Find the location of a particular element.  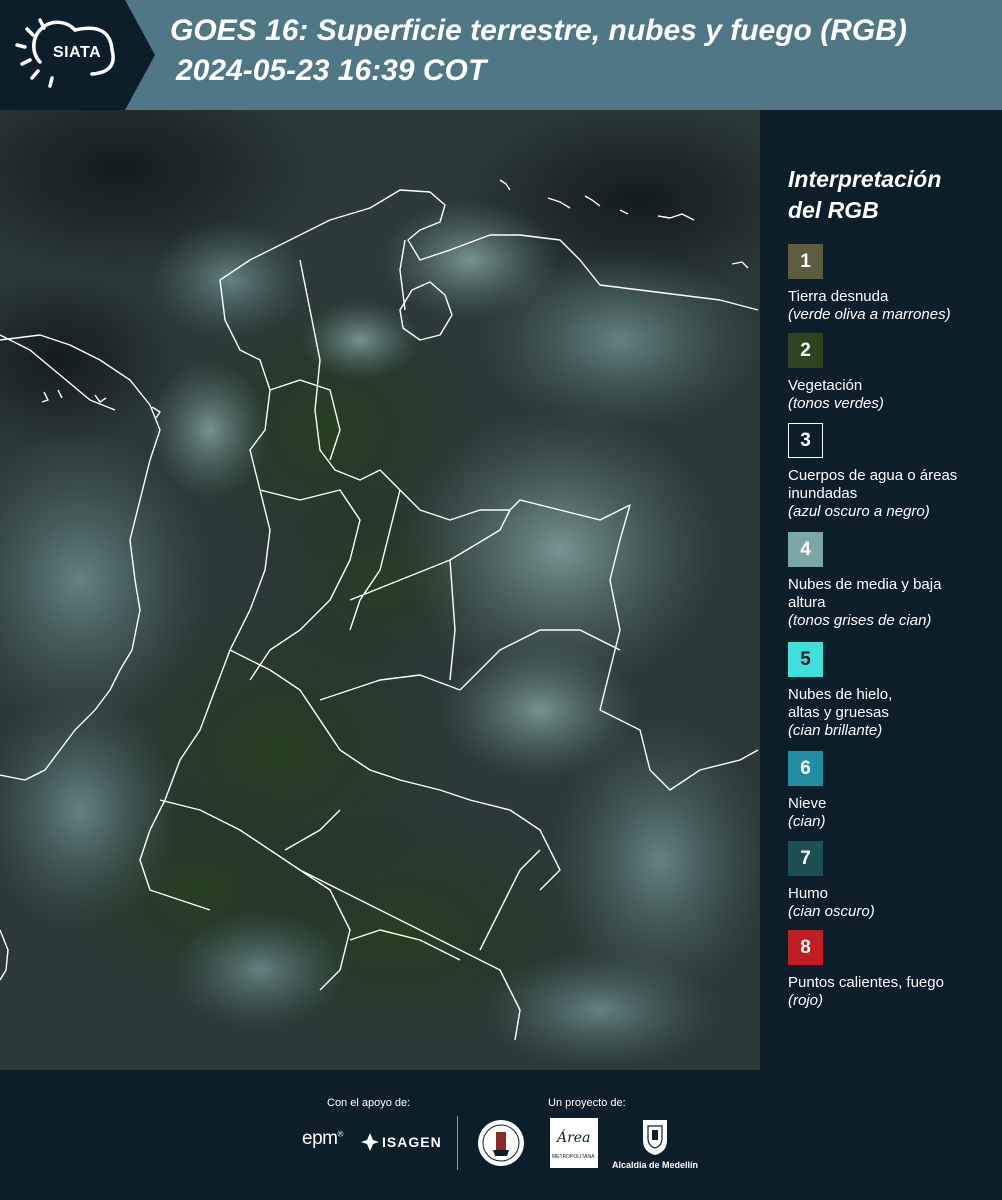

legend-swatch: 8 is located at coordinates (805, 947).